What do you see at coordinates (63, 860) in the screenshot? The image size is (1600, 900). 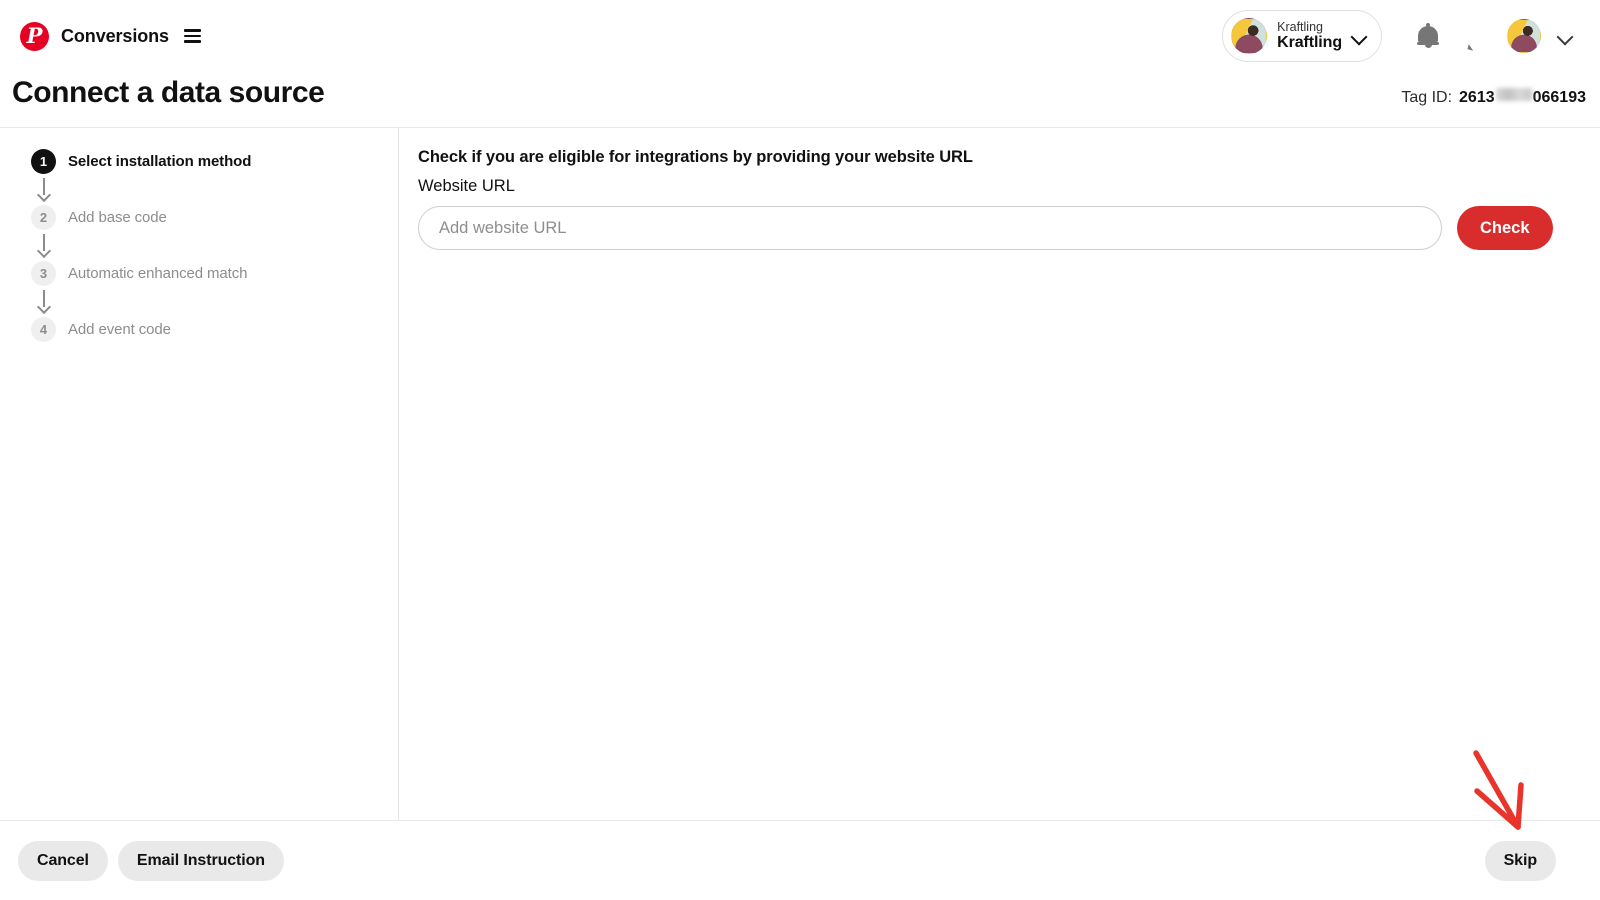 I see `cancel-button: Cancel` at bounding box center [63, 860].